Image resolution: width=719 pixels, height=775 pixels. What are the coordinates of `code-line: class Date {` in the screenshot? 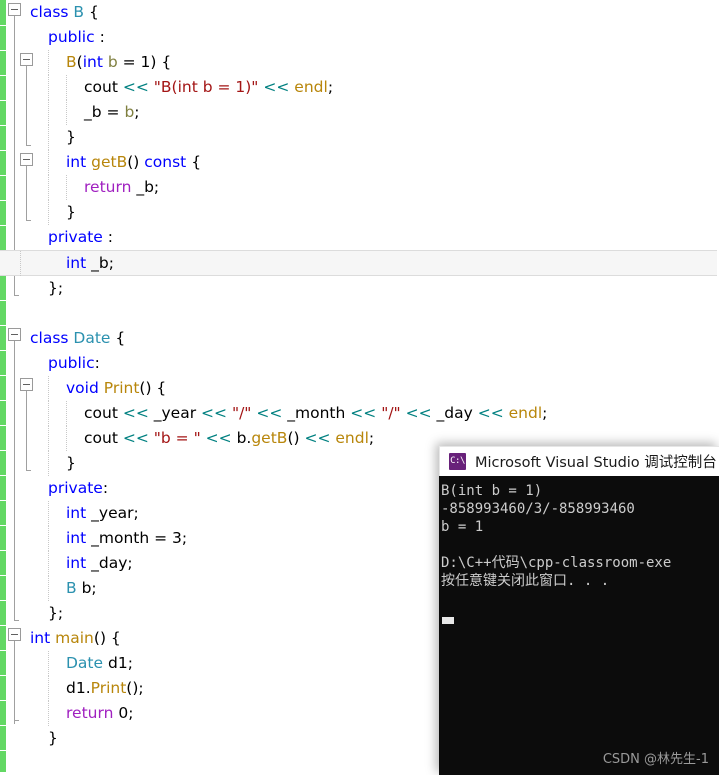 It's located at (373, 338).